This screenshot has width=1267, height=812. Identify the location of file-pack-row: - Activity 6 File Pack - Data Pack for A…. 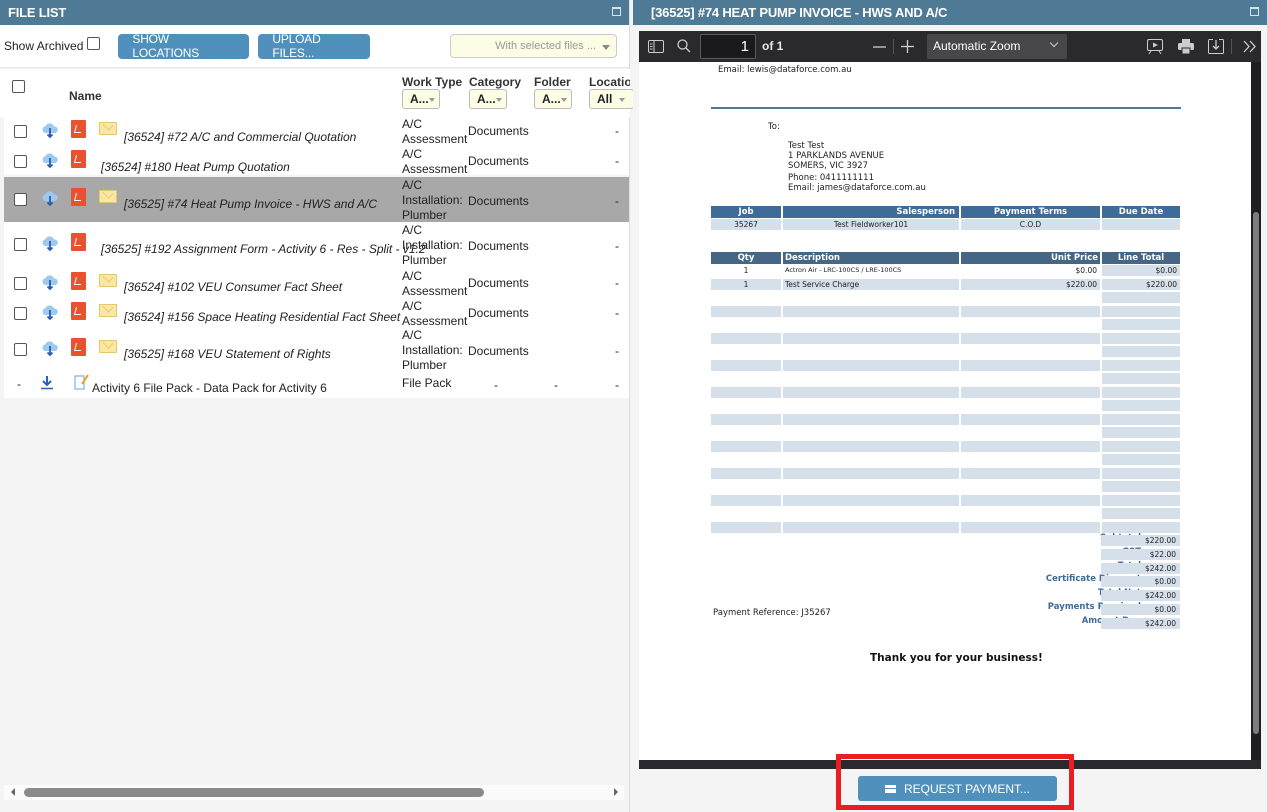
(316, 385).